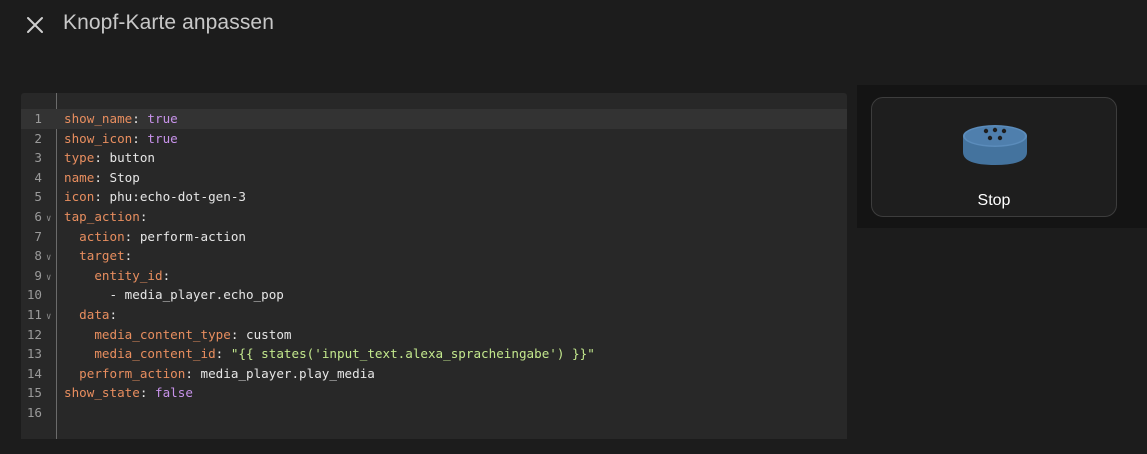 The height and width of the screenshot is (454, 1147). Describe the element at coordinates (38, 216) in the screenshot. I see `line-number: 6` at that location.